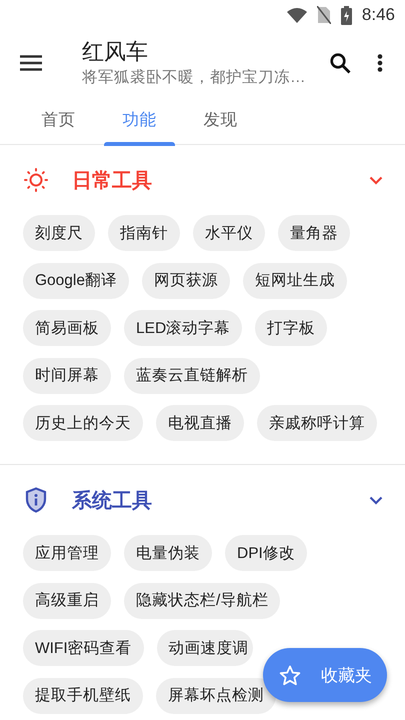 The height and width of the screenshot is (720, 405). I want to click on tool-chip: 时间屏幕, so click(67, 376).